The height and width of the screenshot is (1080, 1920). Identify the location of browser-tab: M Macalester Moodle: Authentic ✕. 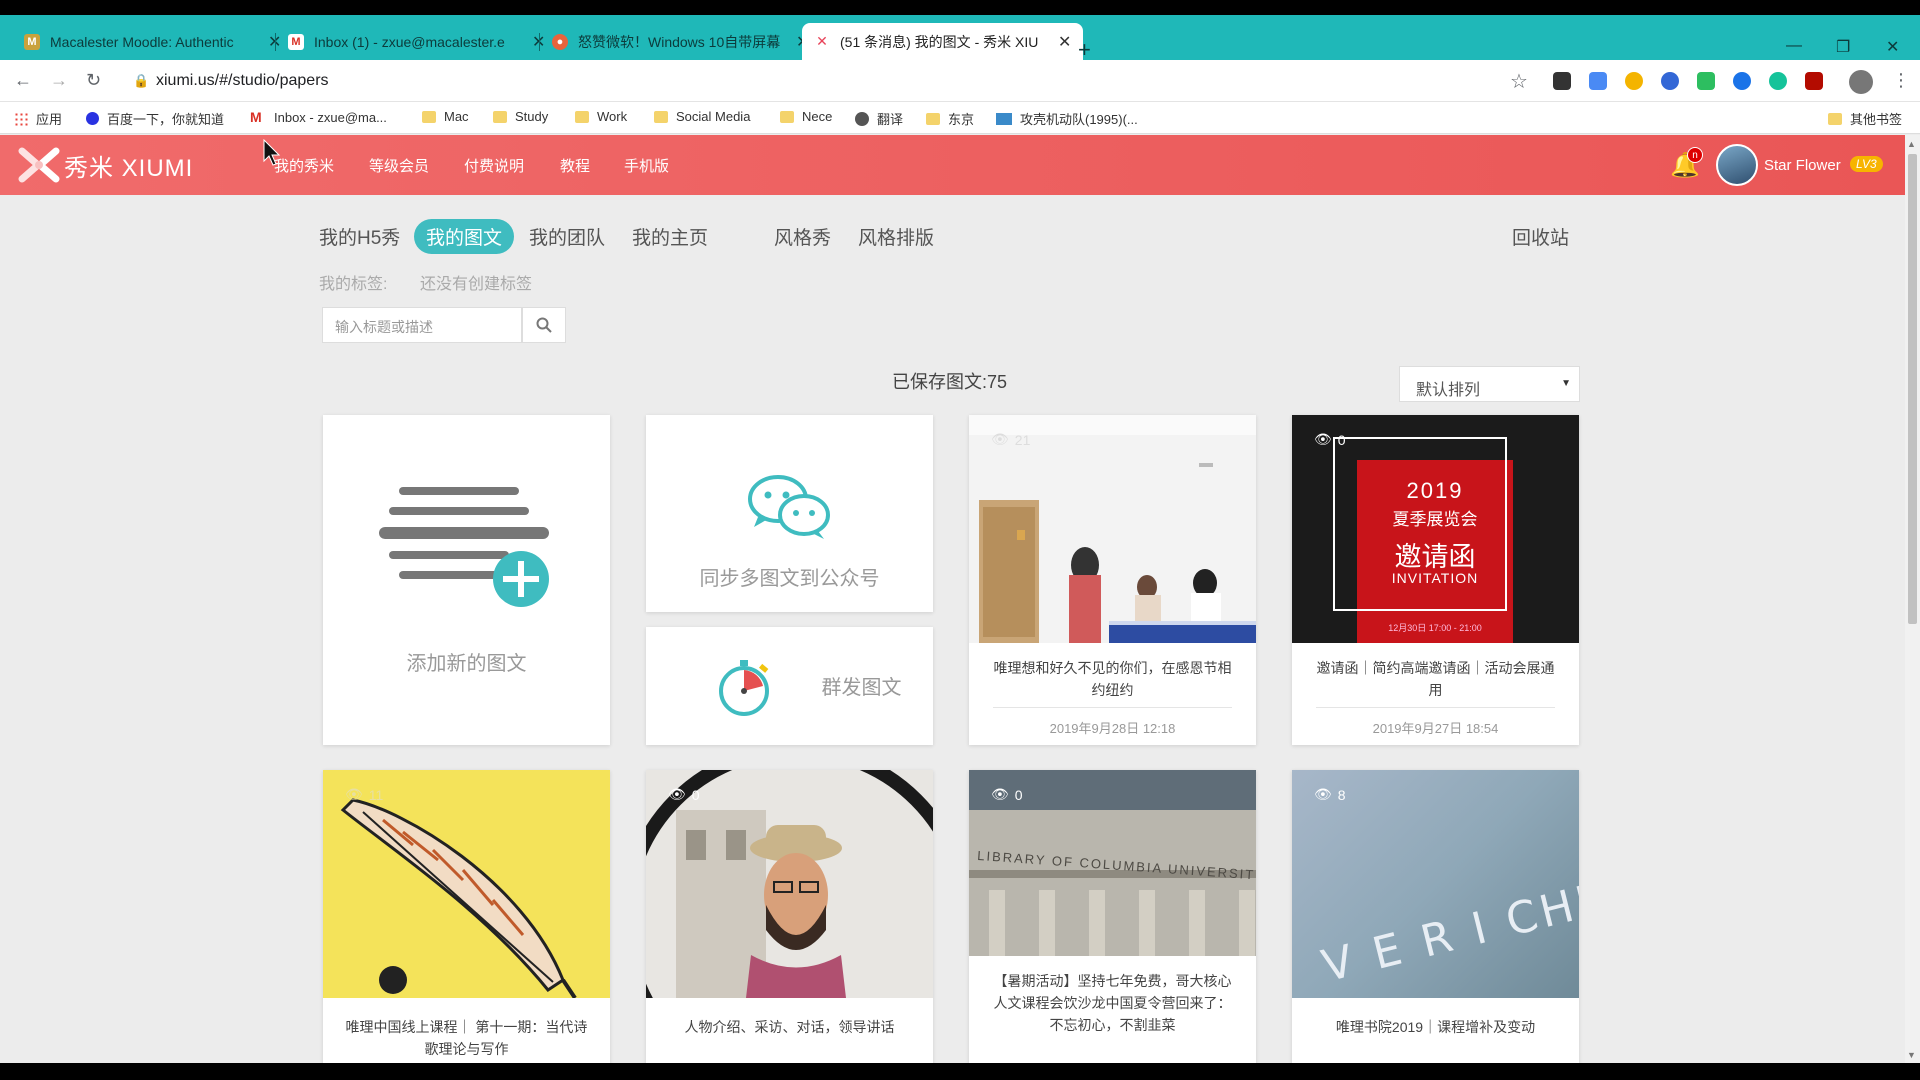
(152, 41).